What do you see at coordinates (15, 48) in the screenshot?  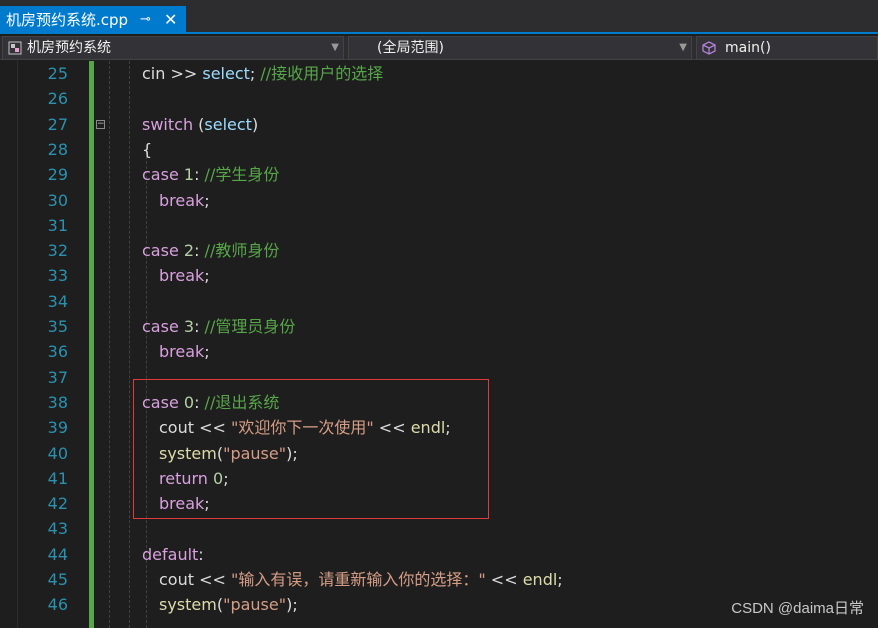 I see `project-icon` at bounding box center [15, 48].